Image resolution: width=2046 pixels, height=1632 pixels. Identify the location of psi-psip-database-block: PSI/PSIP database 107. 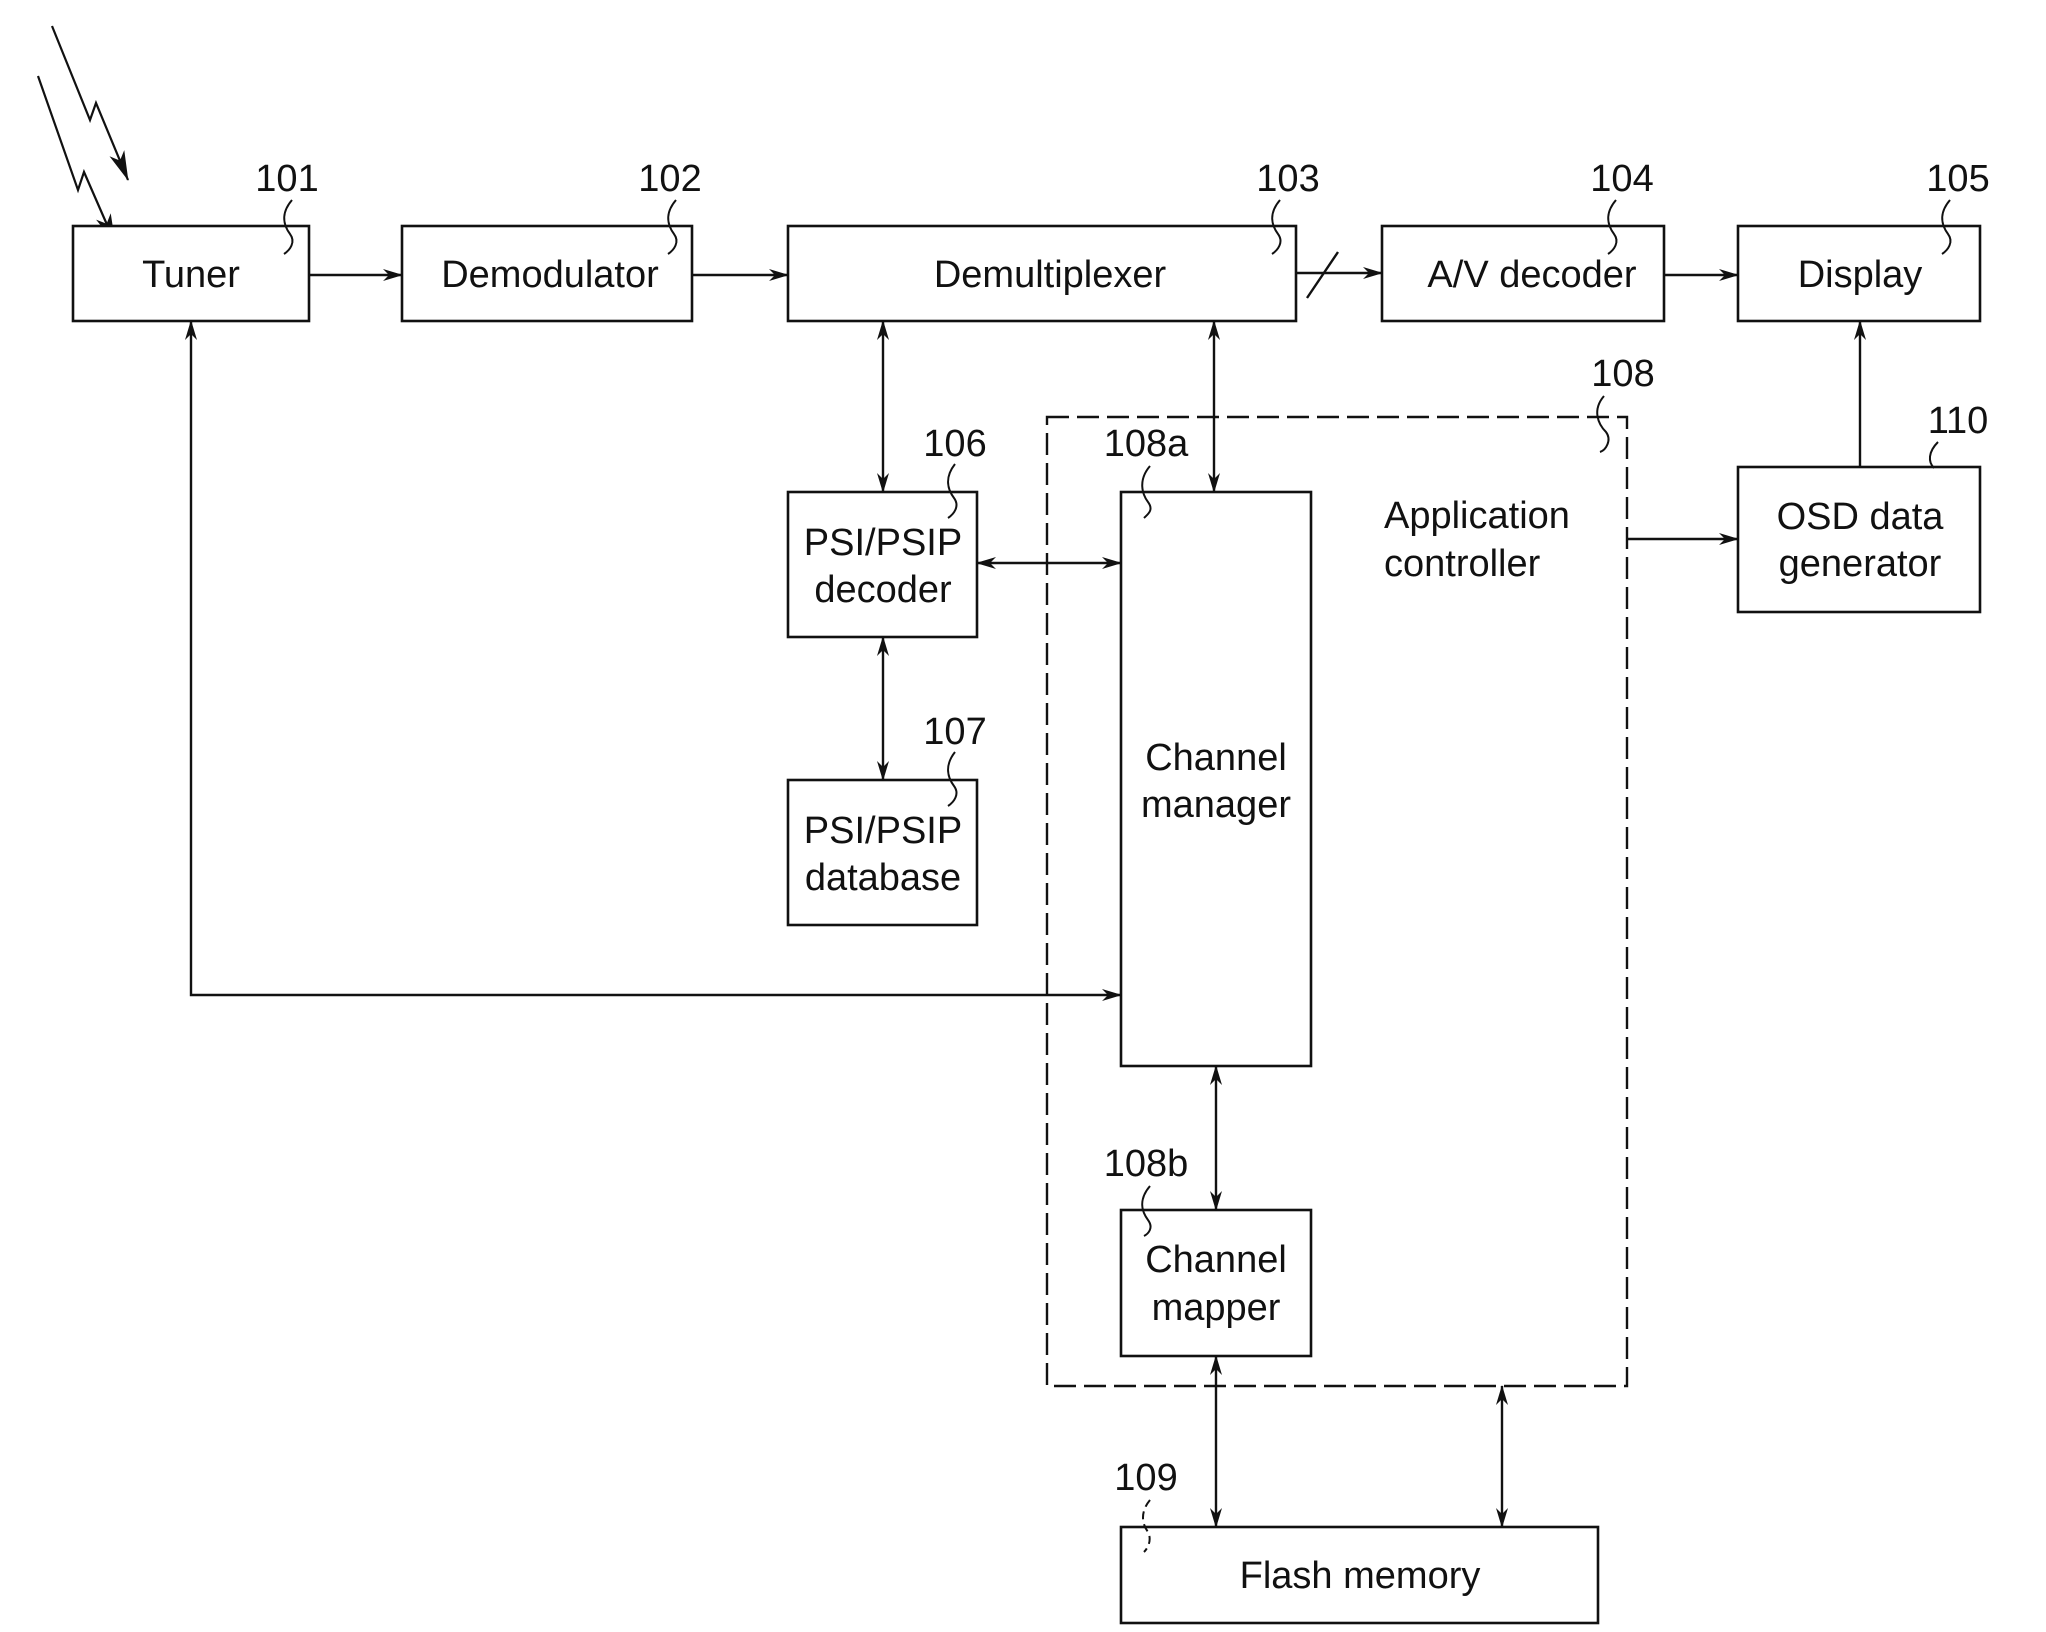
(886, 819).